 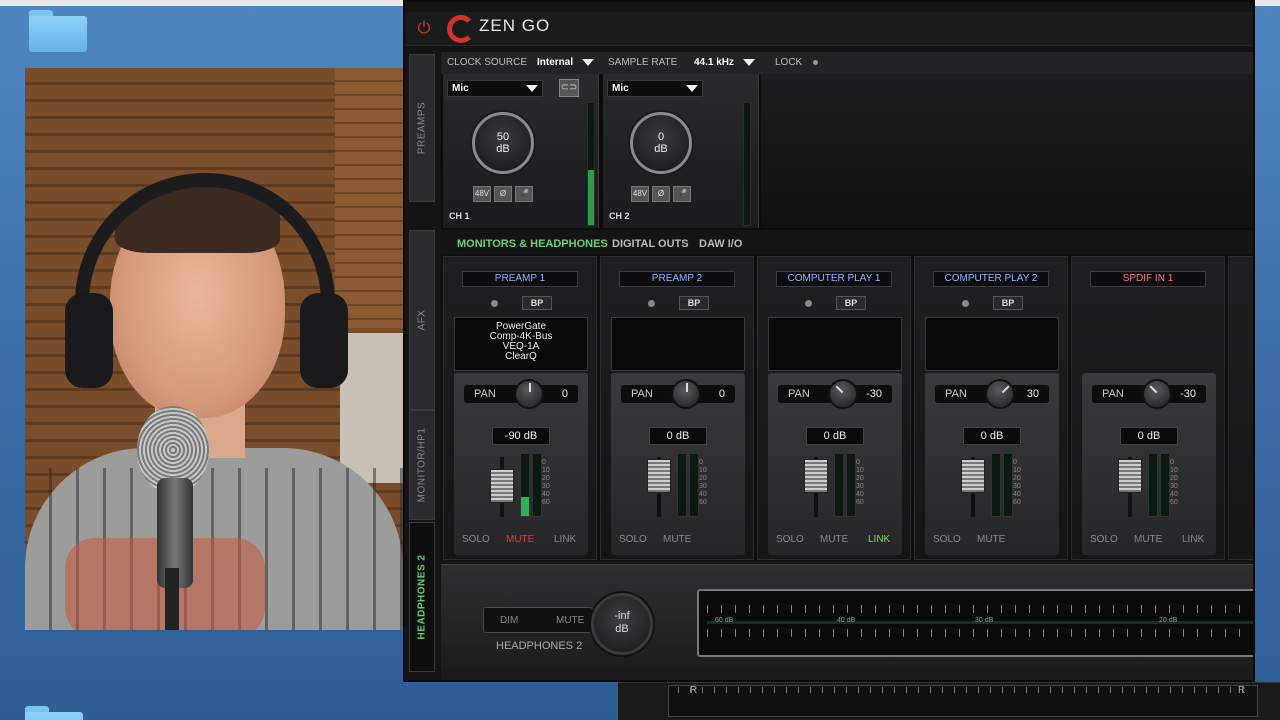 I want to click on pan-control: PAN -30, so click(x=835, y=394).